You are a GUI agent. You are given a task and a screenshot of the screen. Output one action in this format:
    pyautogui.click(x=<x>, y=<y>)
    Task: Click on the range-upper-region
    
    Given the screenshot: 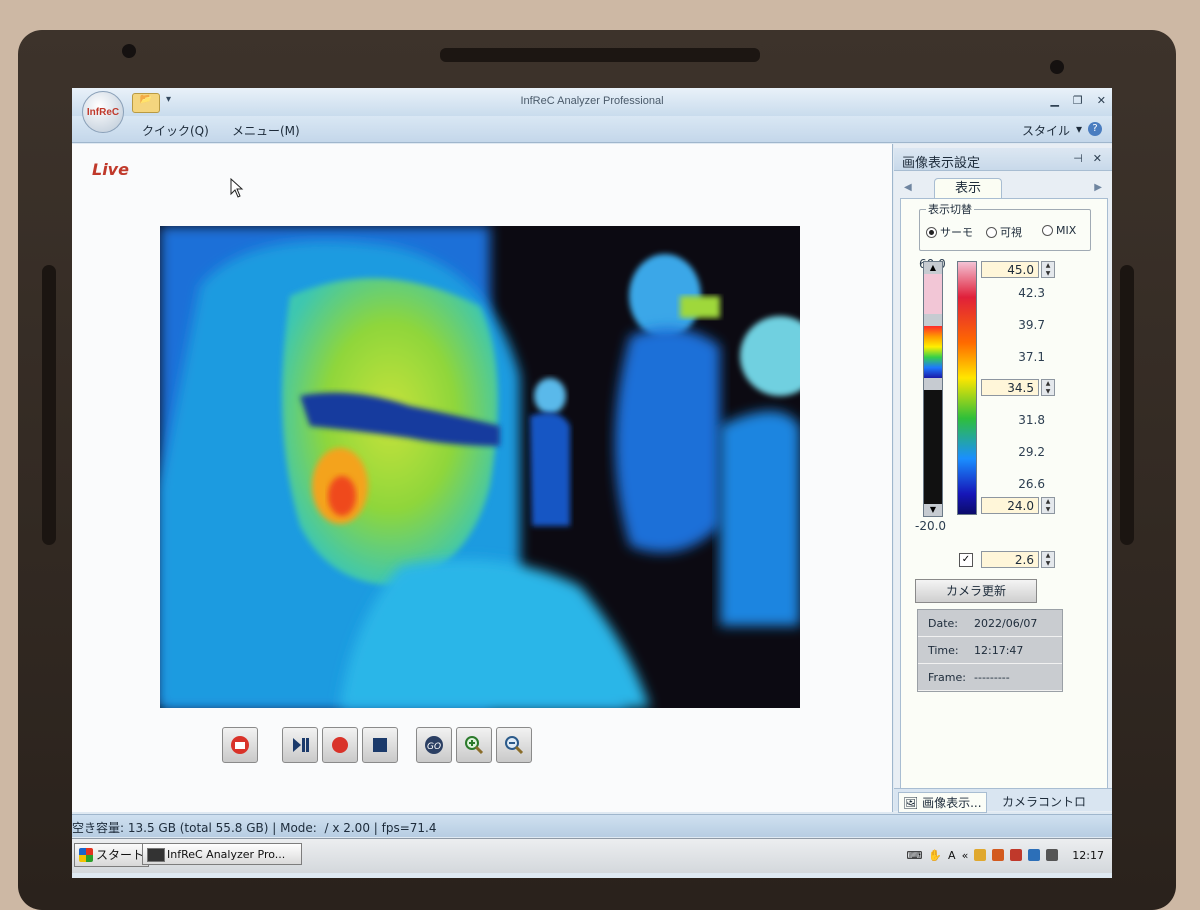 What is the action you would take?
    pyautogui.click(x=933, y=294)
    